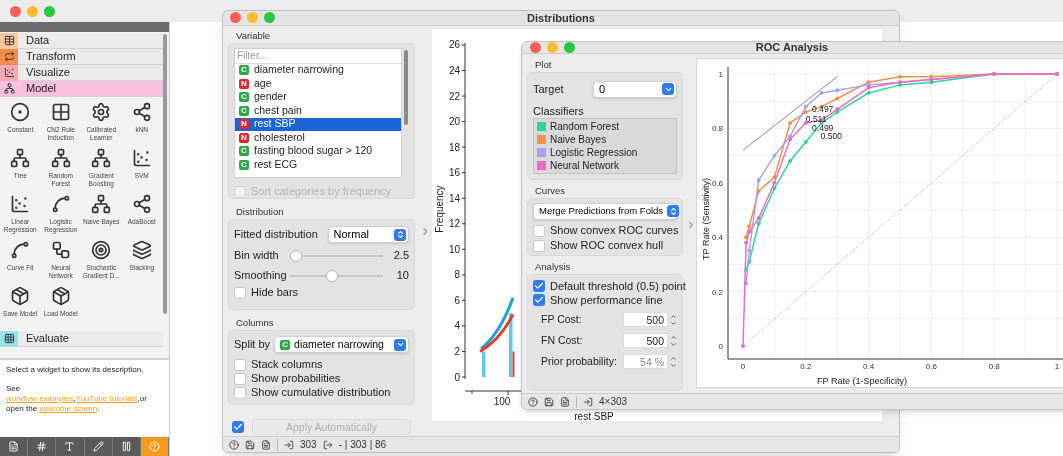 Image resolution: width=1063 pixels, height=456 pixels. Describe the element at coordinates (584, 127) in the screenshot. I see `classifier-name: Random Forest` at that location.